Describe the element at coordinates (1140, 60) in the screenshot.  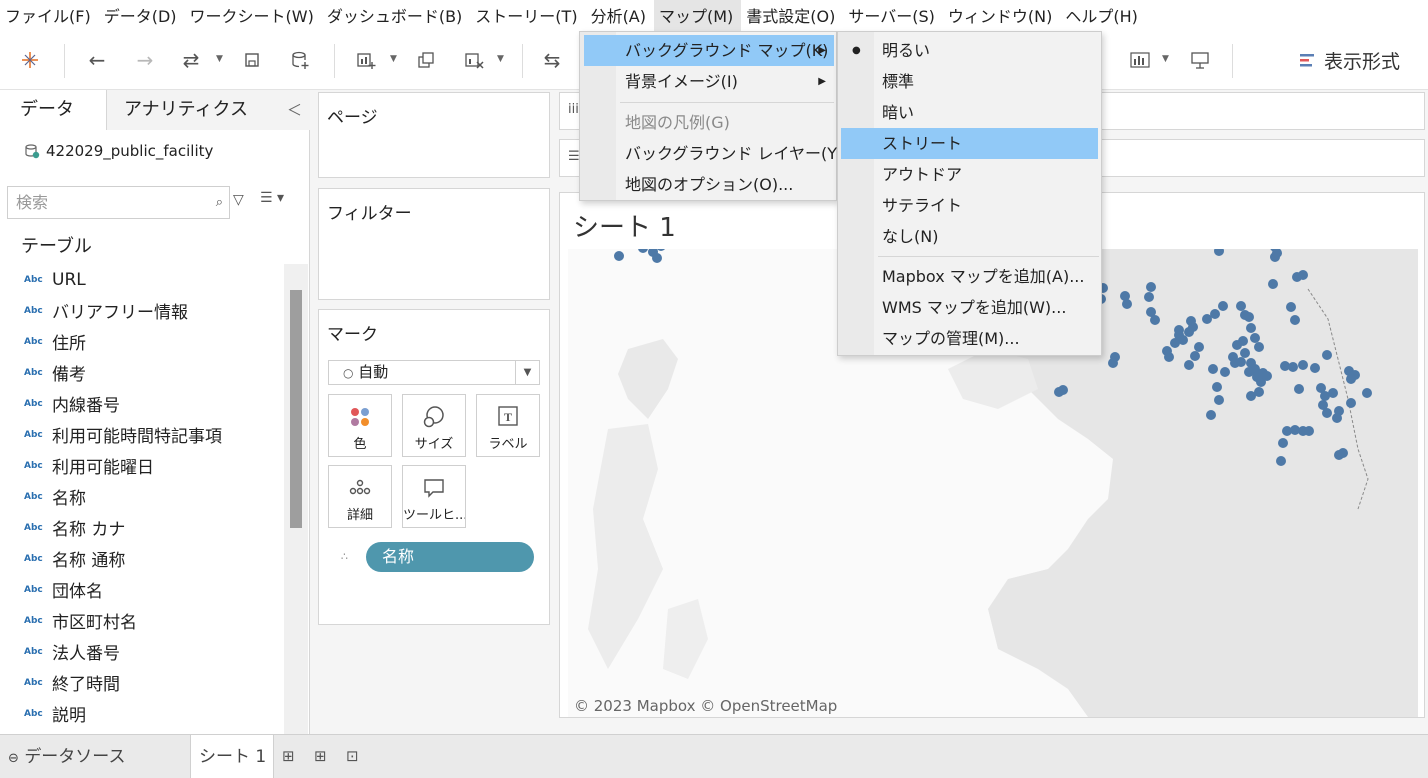
I see `chart-type-icon` at that location.